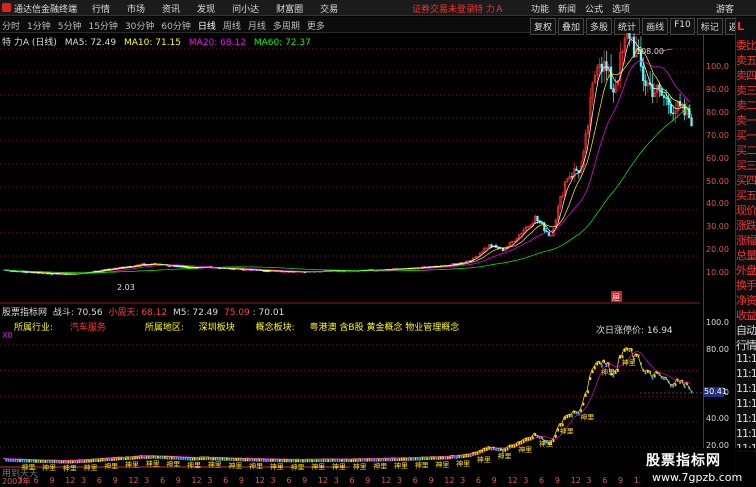 The height and width of the screenshot is (487, 756). Describe the element at coordinates (746, 373) in the screenshot. I see `side-time: 11:1` at that location.